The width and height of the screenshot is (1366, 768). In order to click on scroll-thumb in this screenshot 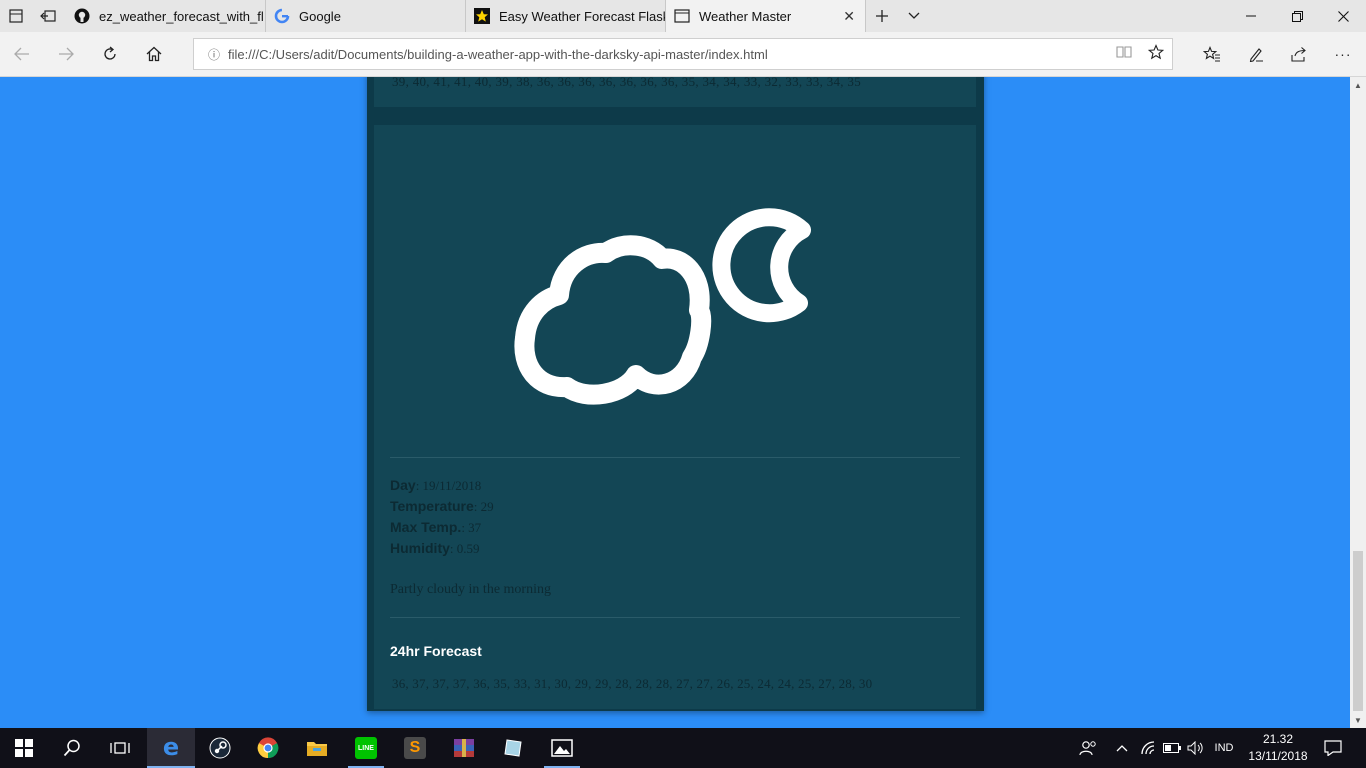, I will do `click(1358, 631)`.